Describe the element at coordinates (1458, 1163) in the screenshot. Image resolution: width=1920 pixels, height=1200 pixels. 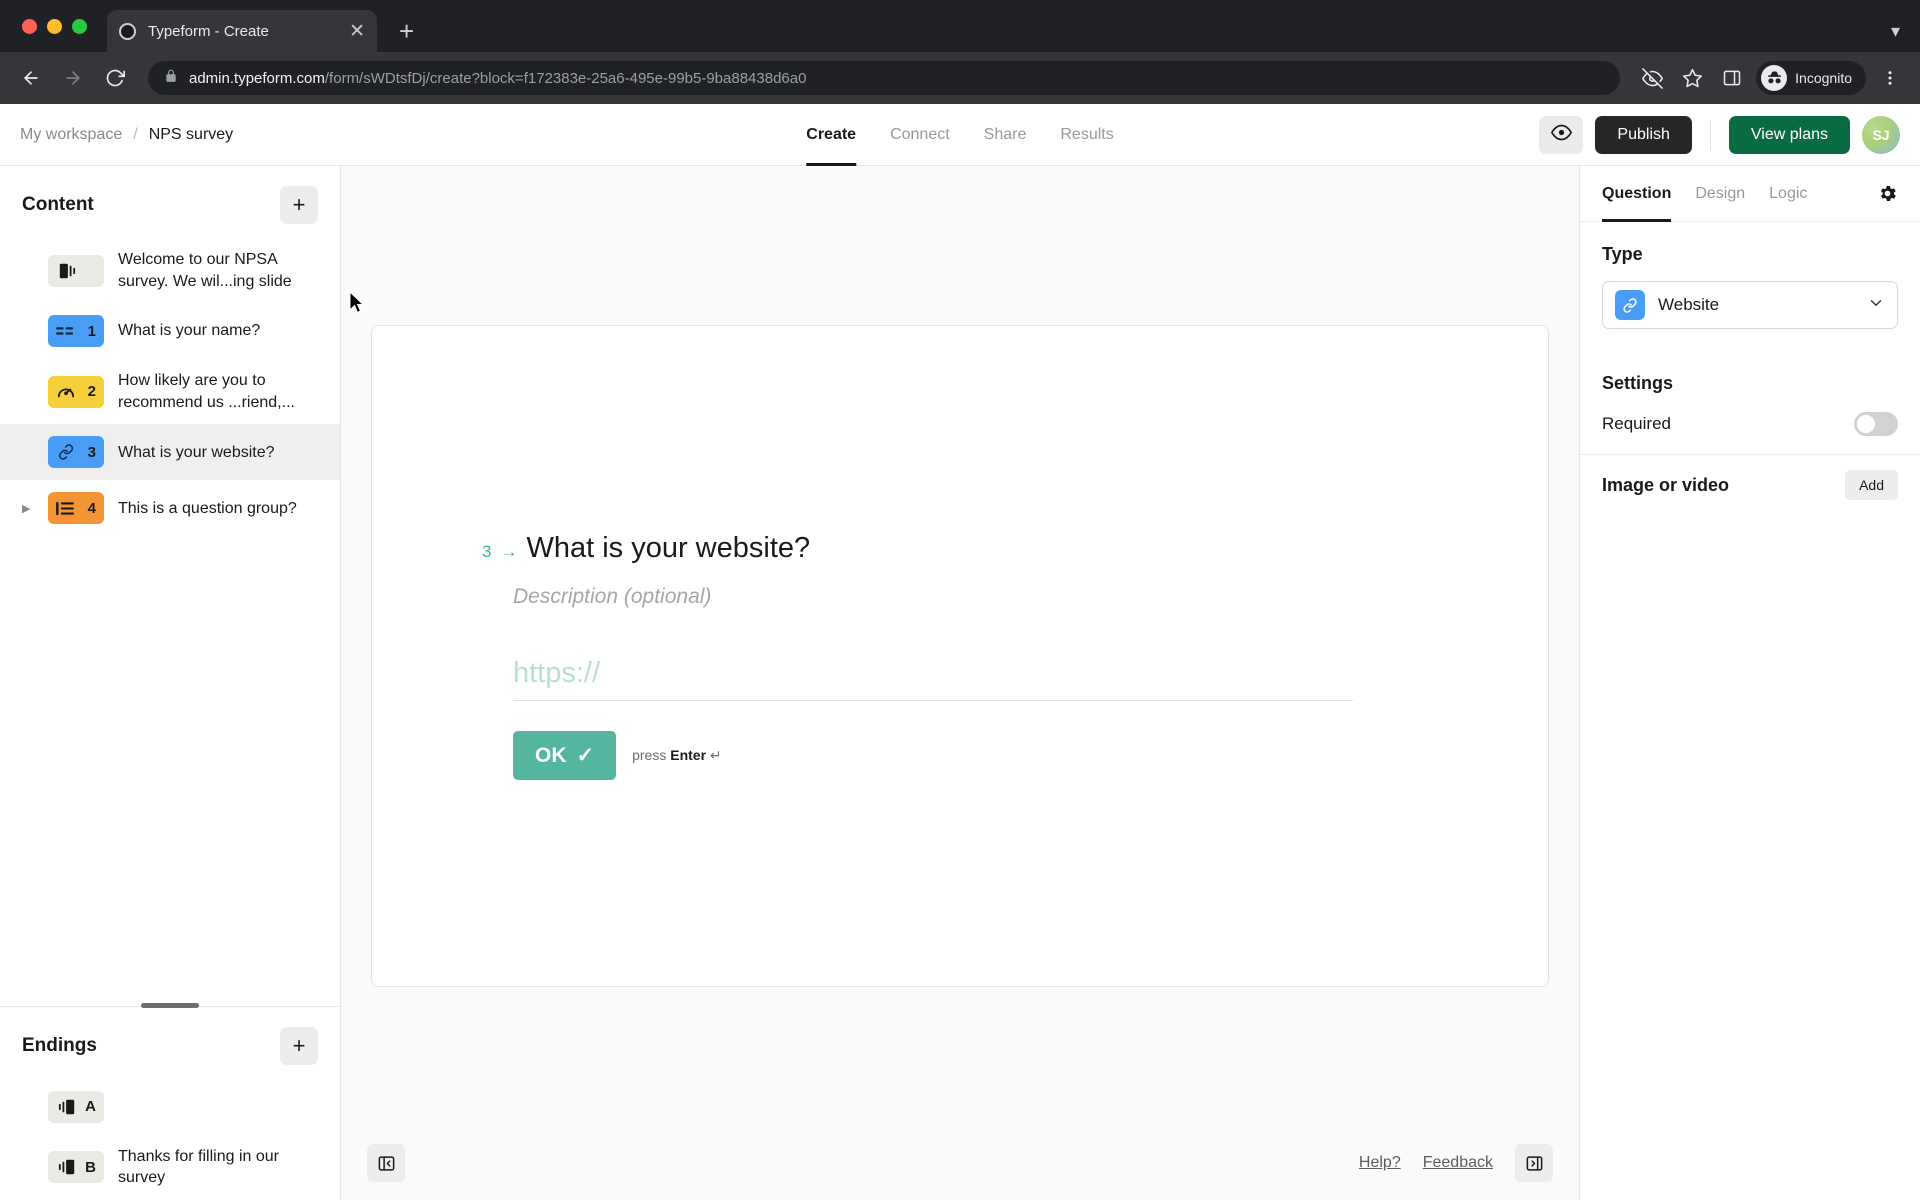
I see `feedback-link: Feedback` at that location.